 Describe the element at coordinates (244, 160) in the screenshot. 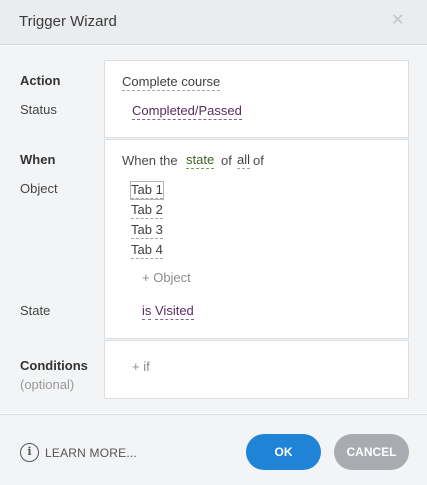

I see `quantifier-select: all` at that location.